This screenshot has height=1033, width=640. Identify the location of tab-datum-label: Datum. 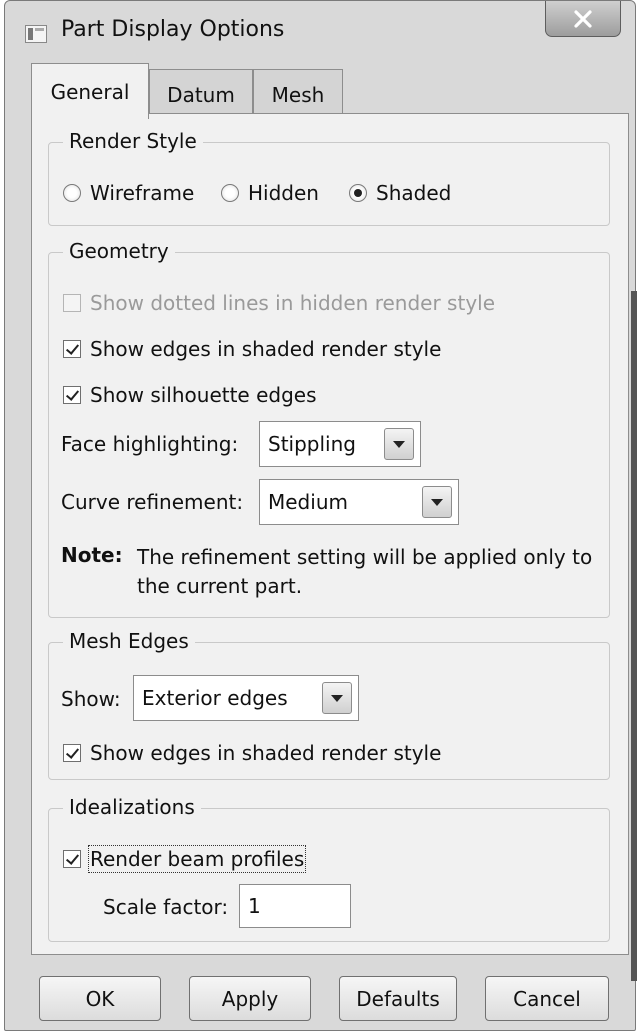
(201, 94).